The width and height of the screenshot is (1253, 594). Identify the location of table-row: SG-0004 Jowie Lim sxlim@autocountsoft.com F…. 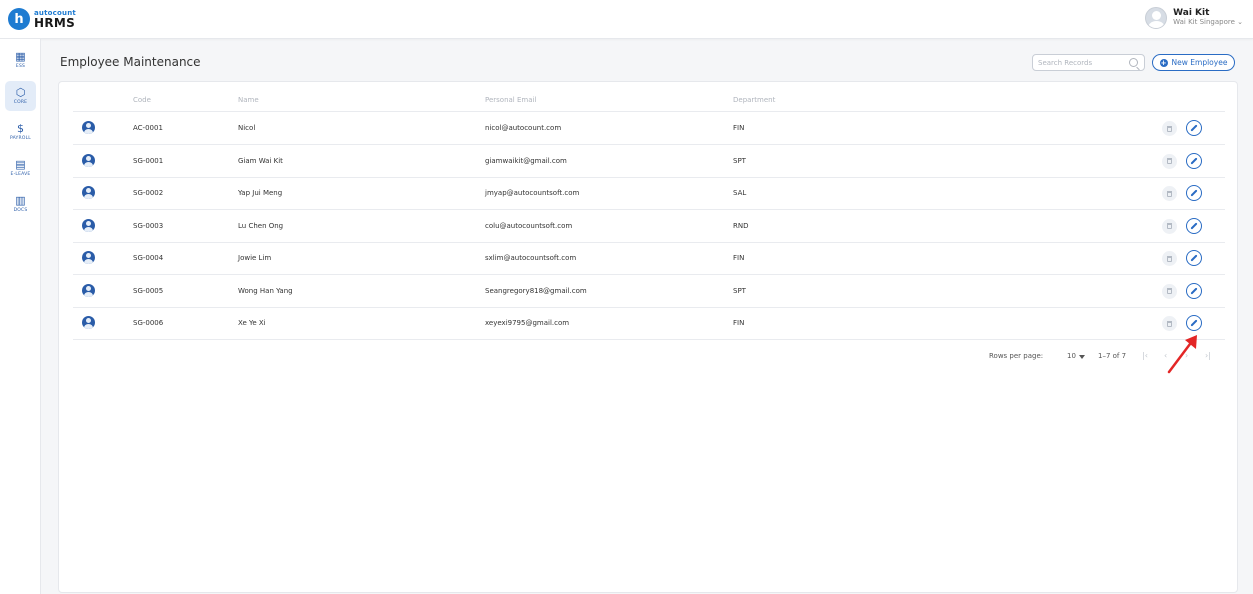
(649, 258).